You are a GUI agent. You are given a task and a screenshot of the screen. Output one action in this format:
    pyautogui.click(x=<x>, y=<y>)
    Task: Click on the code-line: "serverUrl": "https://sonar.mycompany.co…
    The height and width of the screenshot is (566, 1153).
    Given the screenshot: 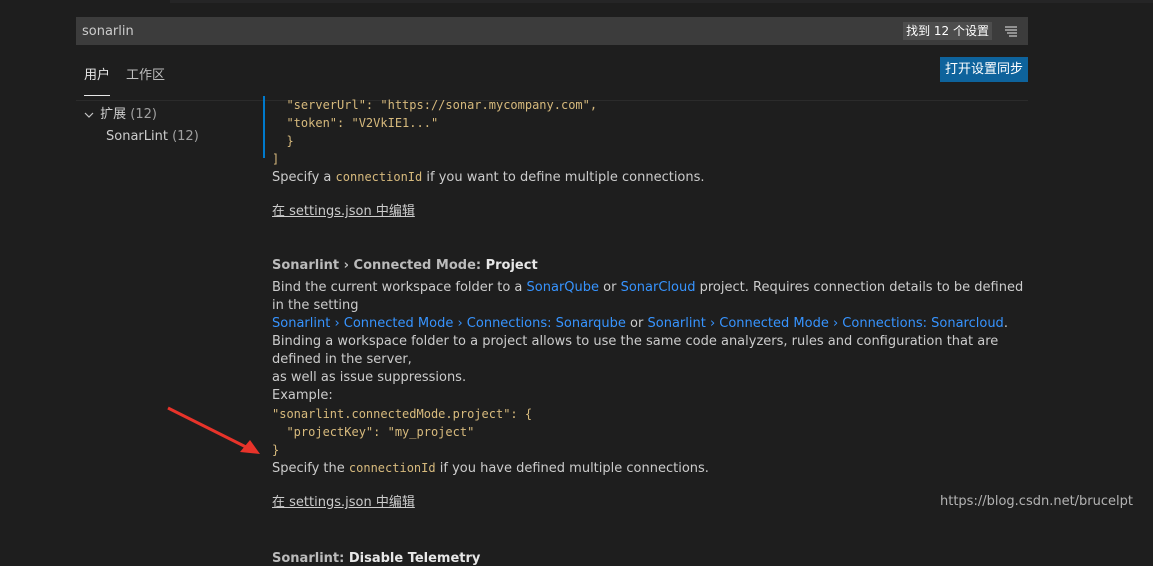 What is the action you would take?
    pyautogui.click(x=435, y=105)
    